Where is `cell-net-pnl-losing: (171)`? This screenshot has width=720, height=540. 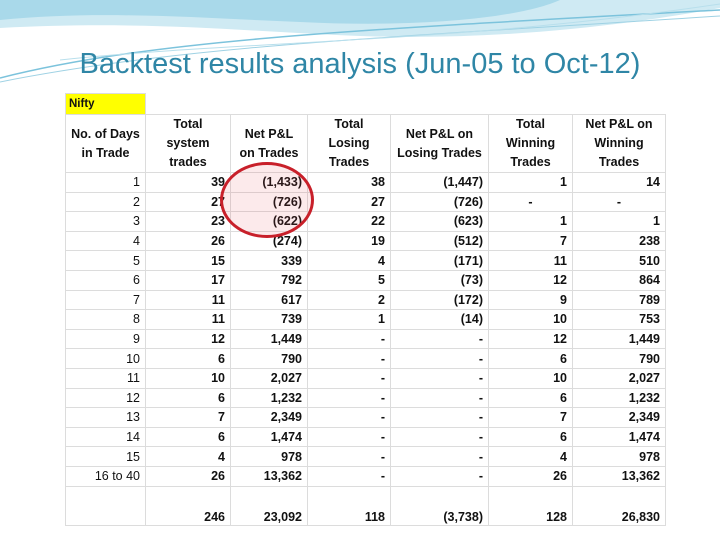
cell-net-pnl-losing: (171) is located at coordinates (439, 260).